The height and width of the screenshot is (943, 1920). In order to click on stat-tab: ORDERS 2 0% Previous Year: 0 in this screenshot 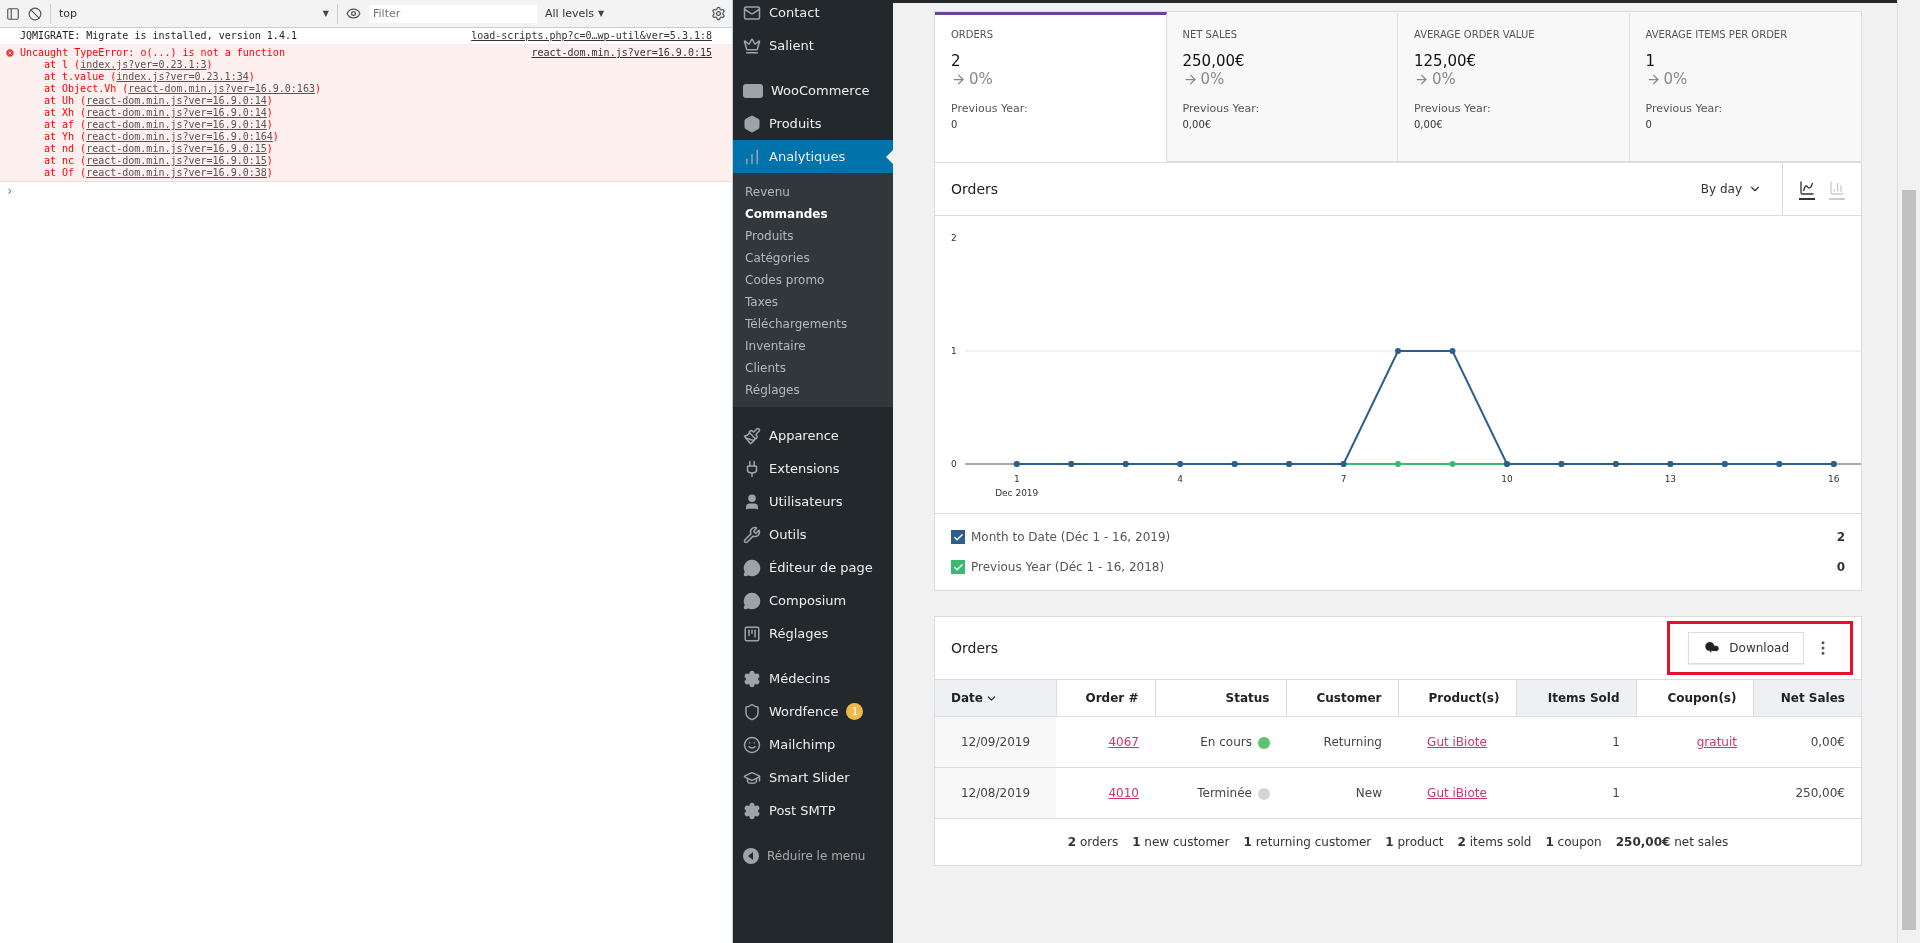, I will do `click(1051, 87)`.